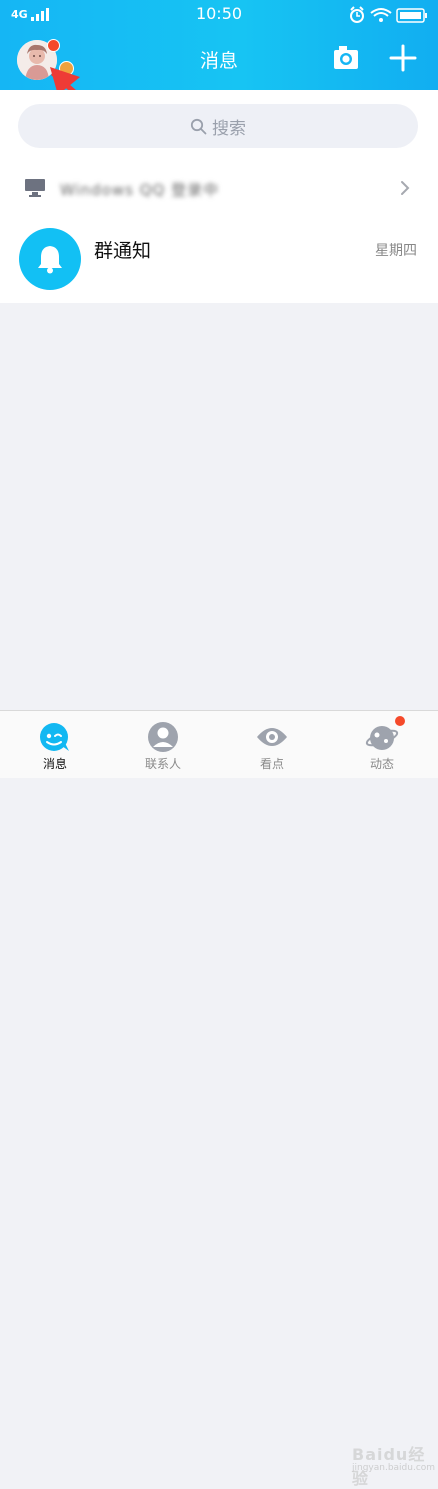 This screenshot has width=438, height=1489. I want to click on tab-label: 看点, so click(271, 764).